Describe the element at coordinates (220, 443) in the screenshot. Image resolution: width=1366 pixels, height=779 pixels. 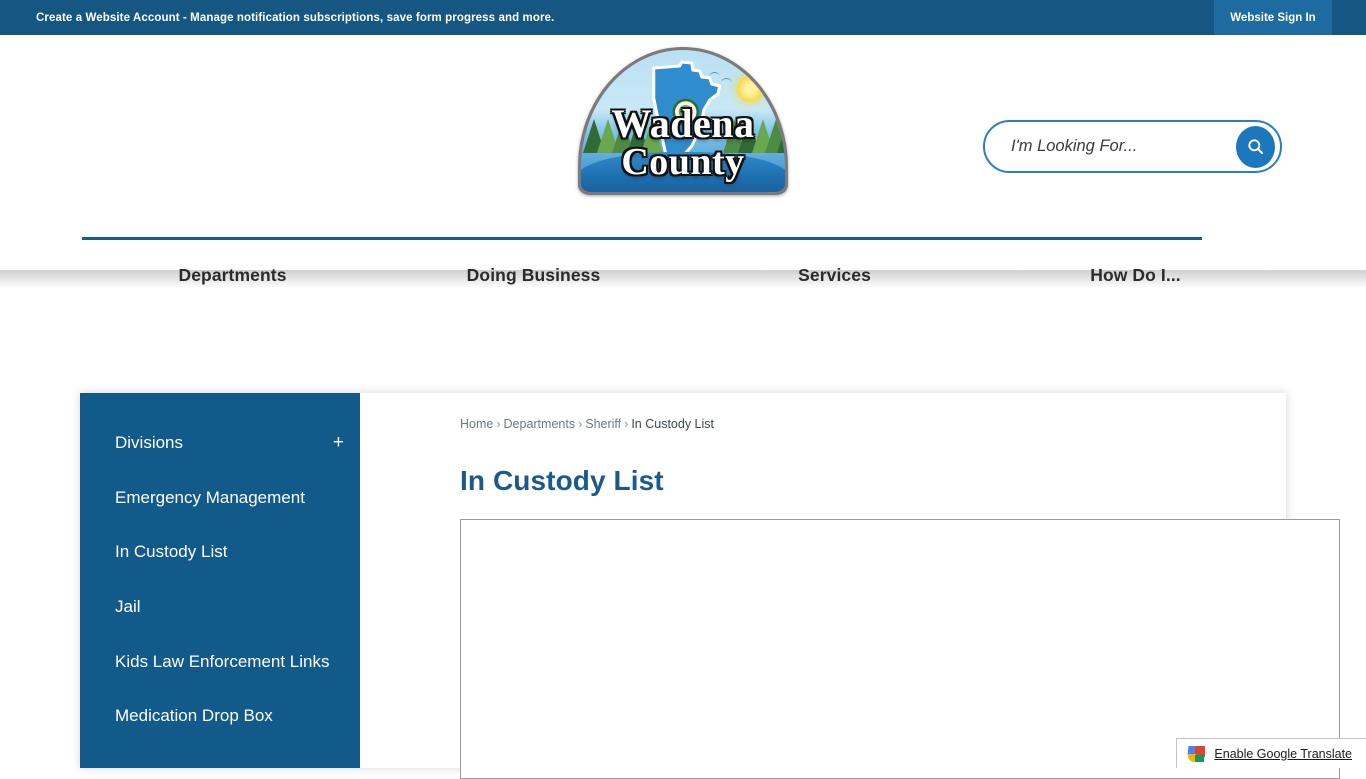
I see `sidebar-item-divisions: Divisions +` at that location.